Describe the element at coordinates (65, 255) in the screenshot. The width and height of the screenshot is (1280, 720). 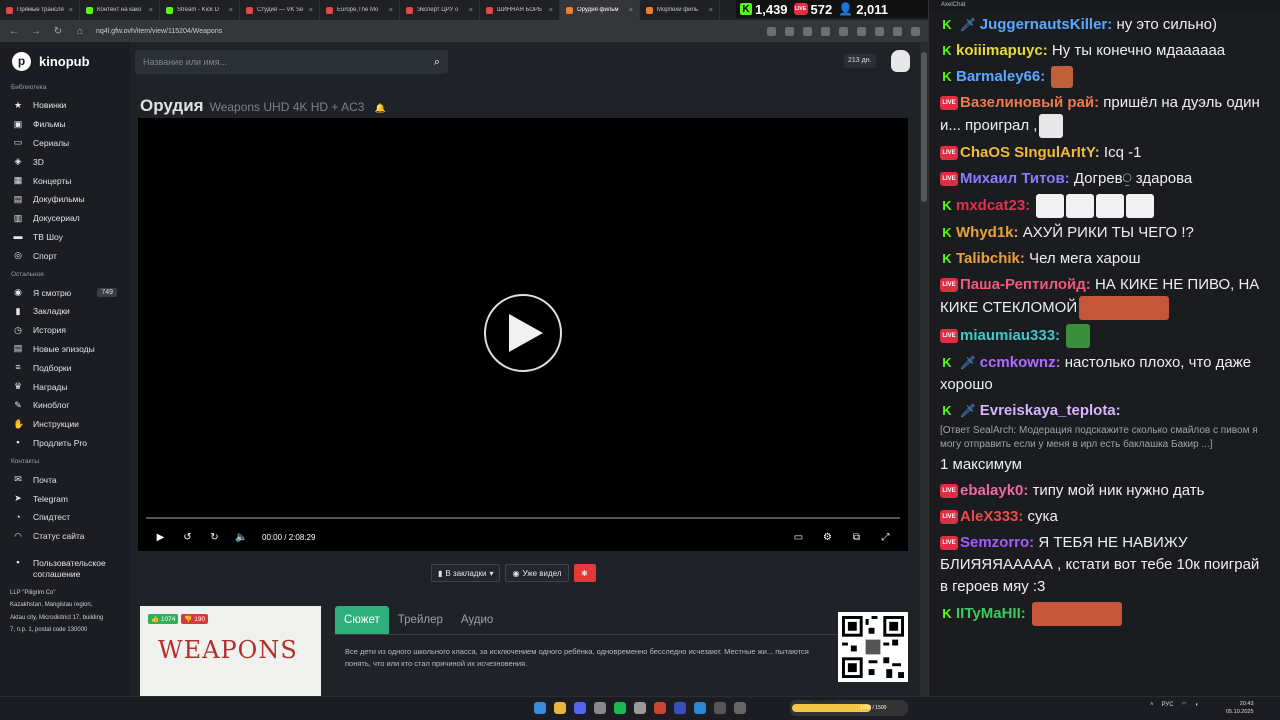
I see `sidebar-item-library-8: ◎ Спорт` at that location.